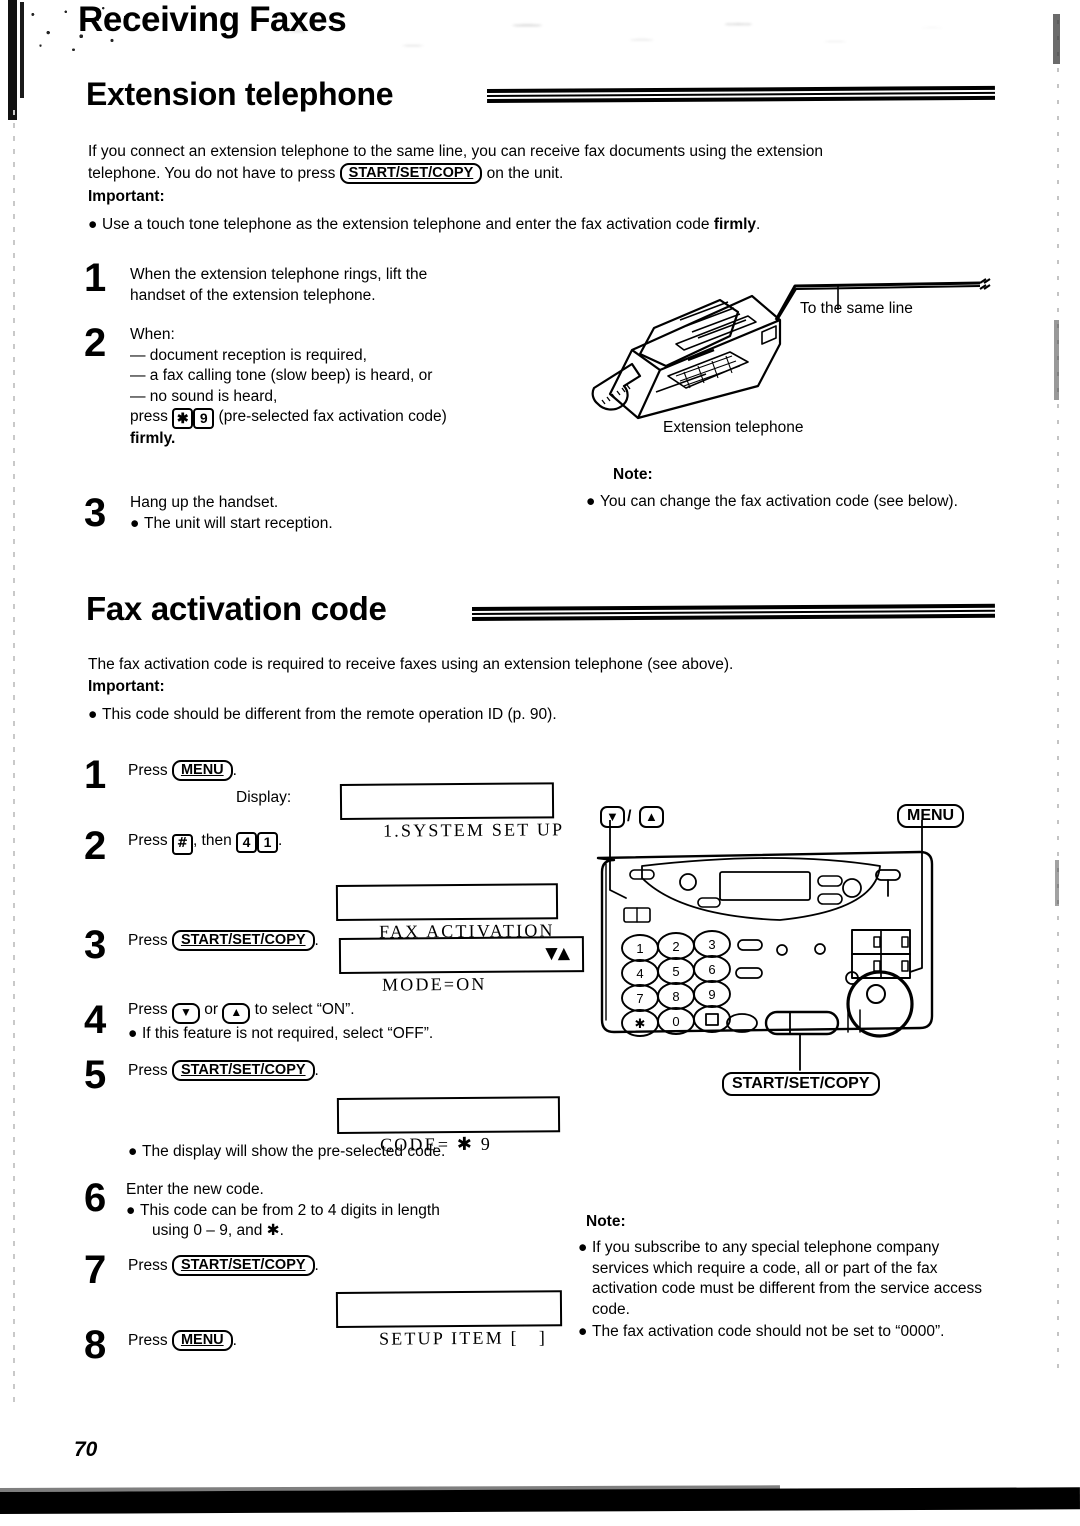 The image size is (1080, 1526). What do you see at coordinates (86, 1449) in the screenshot?
I see `page-number: 70` at bounding box center [86, 1449].